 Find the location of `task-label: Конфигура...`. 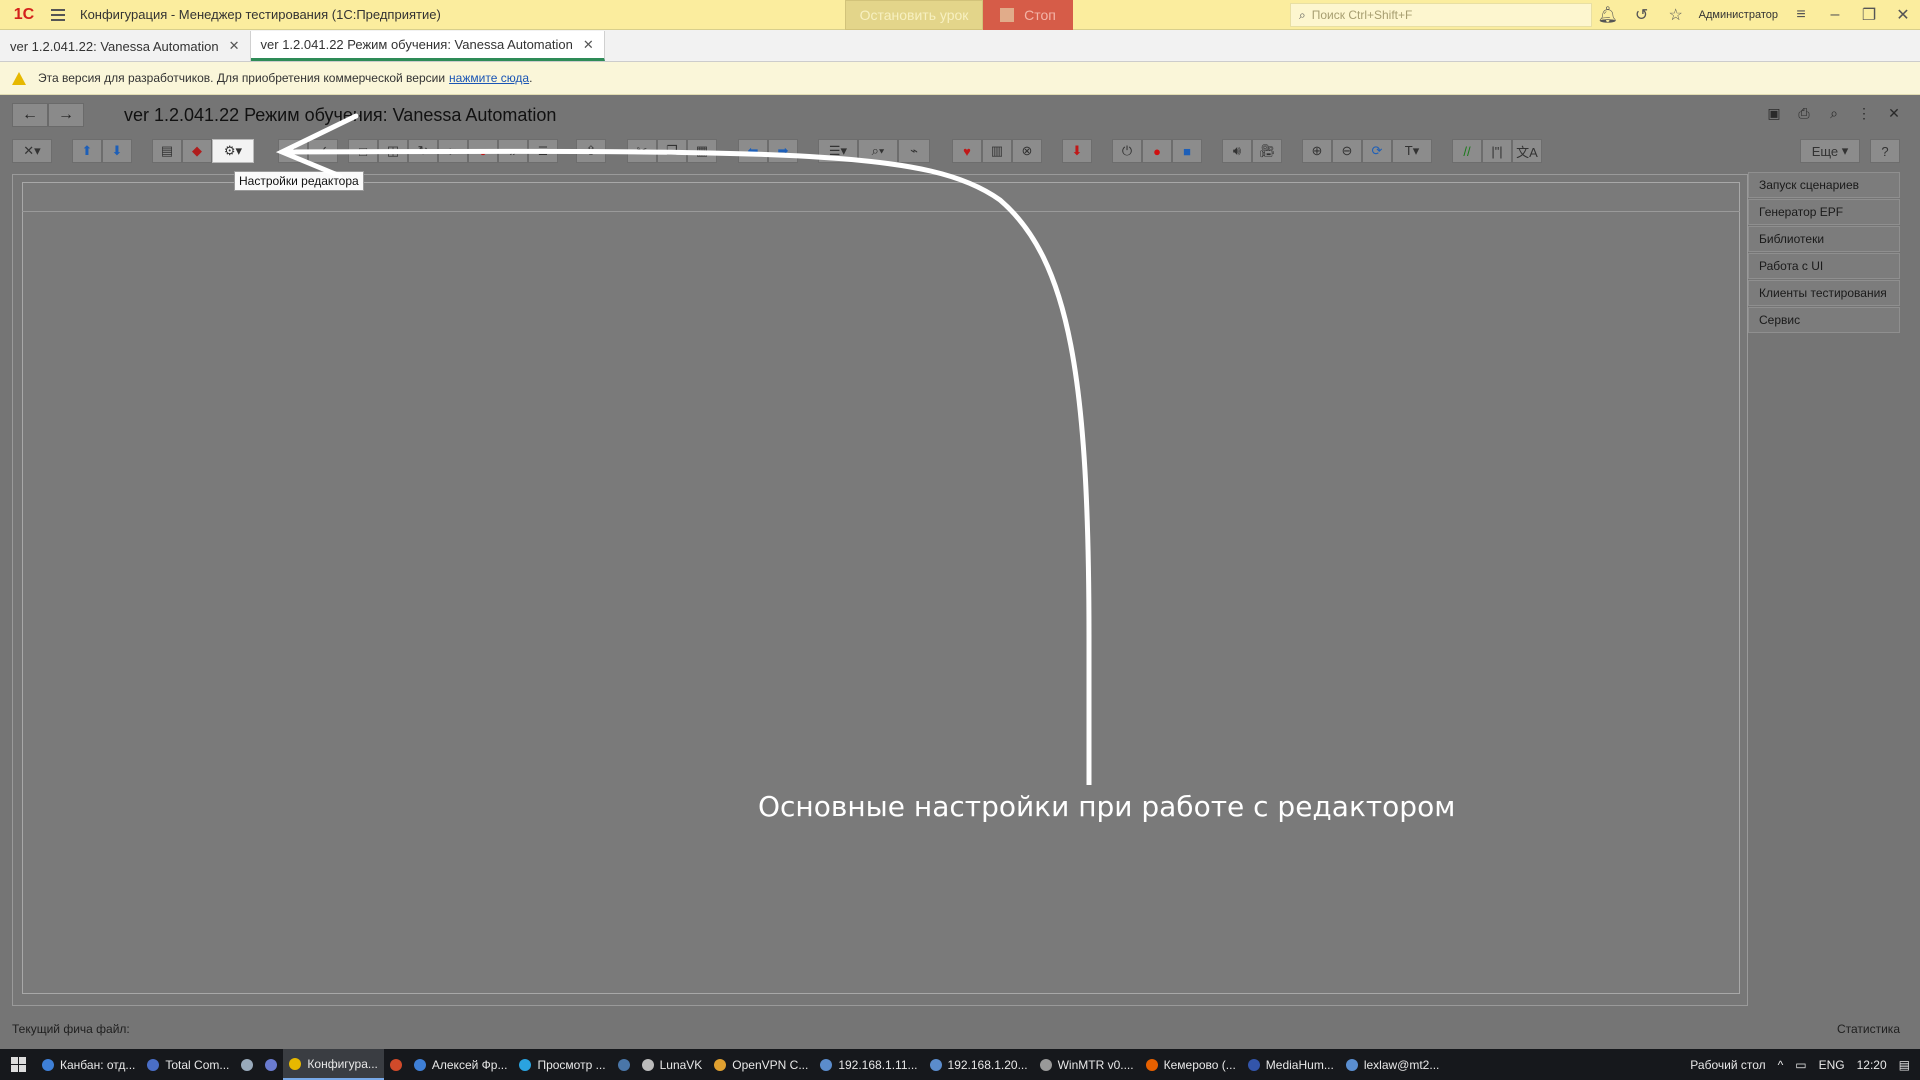

task-label: Конфигура... is located at coordinates (342, 1063).